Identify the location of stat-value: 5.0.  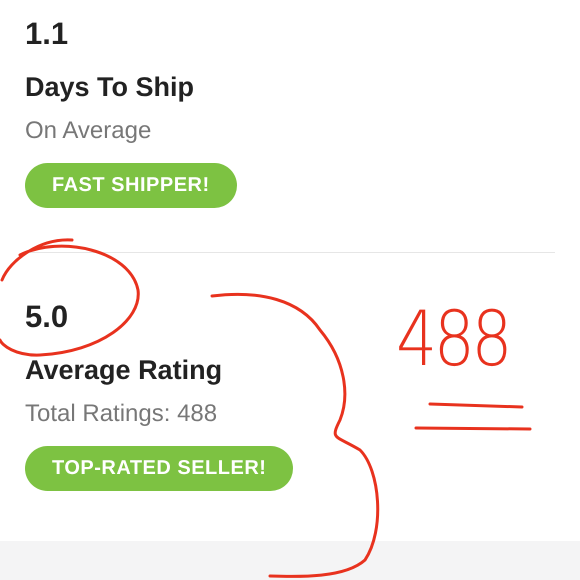
(46, 317).